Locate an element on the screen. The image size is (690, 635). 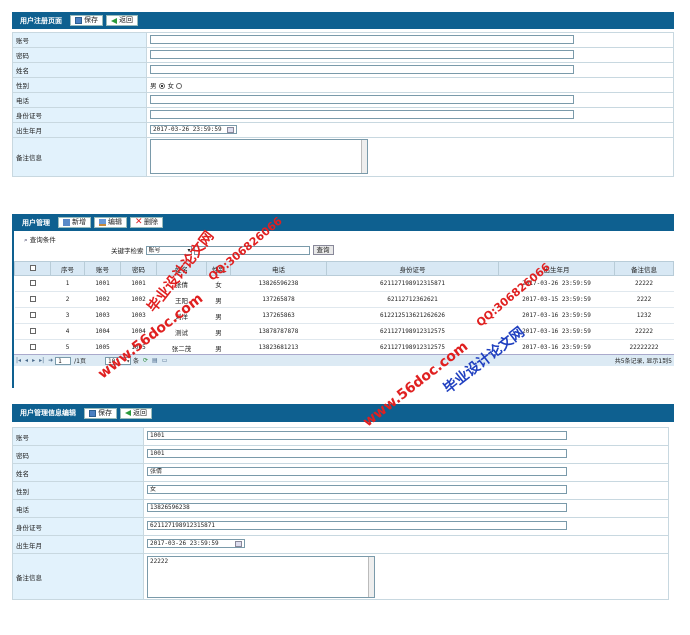
edit-back-button: 返回 is located at coordinates (136, 413).